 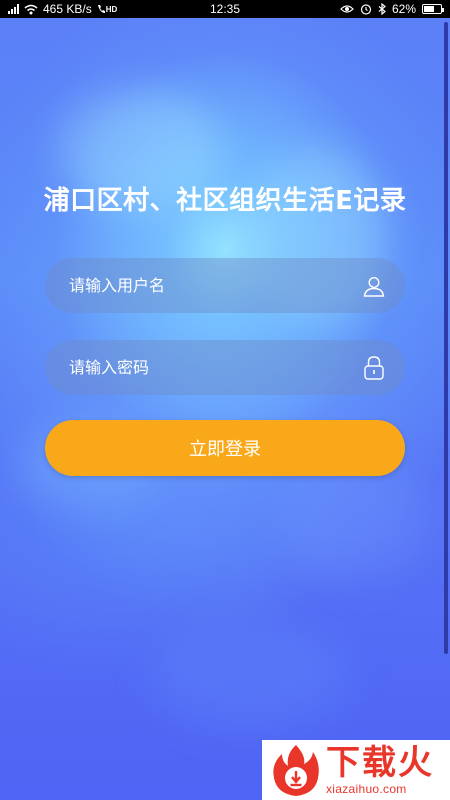 What do you see at coordinates (215, 285) in the screenshot?
I see `username-input` at bounding box center [215, 285].